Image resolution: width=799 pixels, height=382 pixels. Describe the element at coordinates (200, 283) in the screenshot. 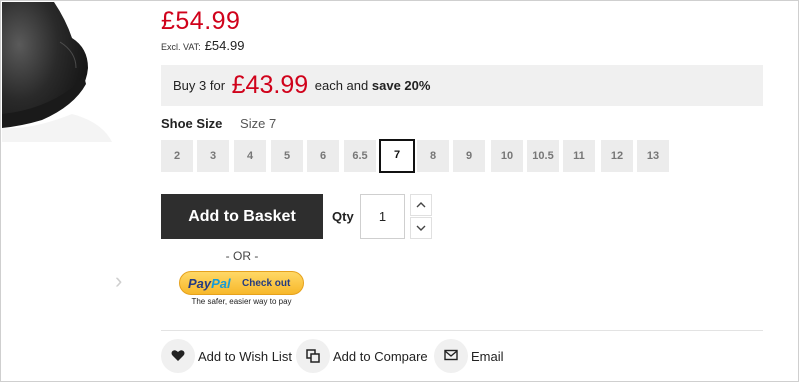

I see `paypal-logo-pay: Pay` at that location.